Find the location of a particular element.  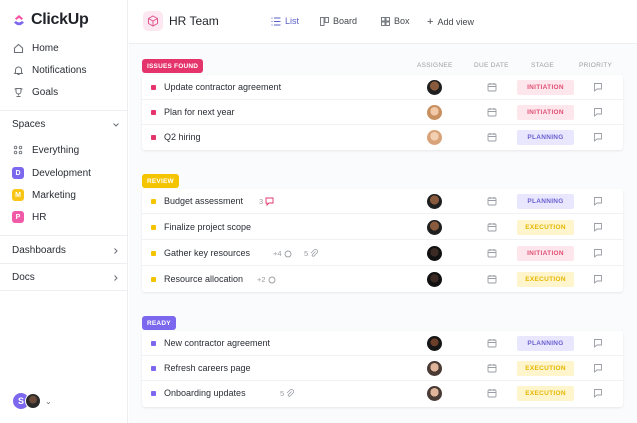

spaces-header: Spaces is located at coordinates (66, 124).